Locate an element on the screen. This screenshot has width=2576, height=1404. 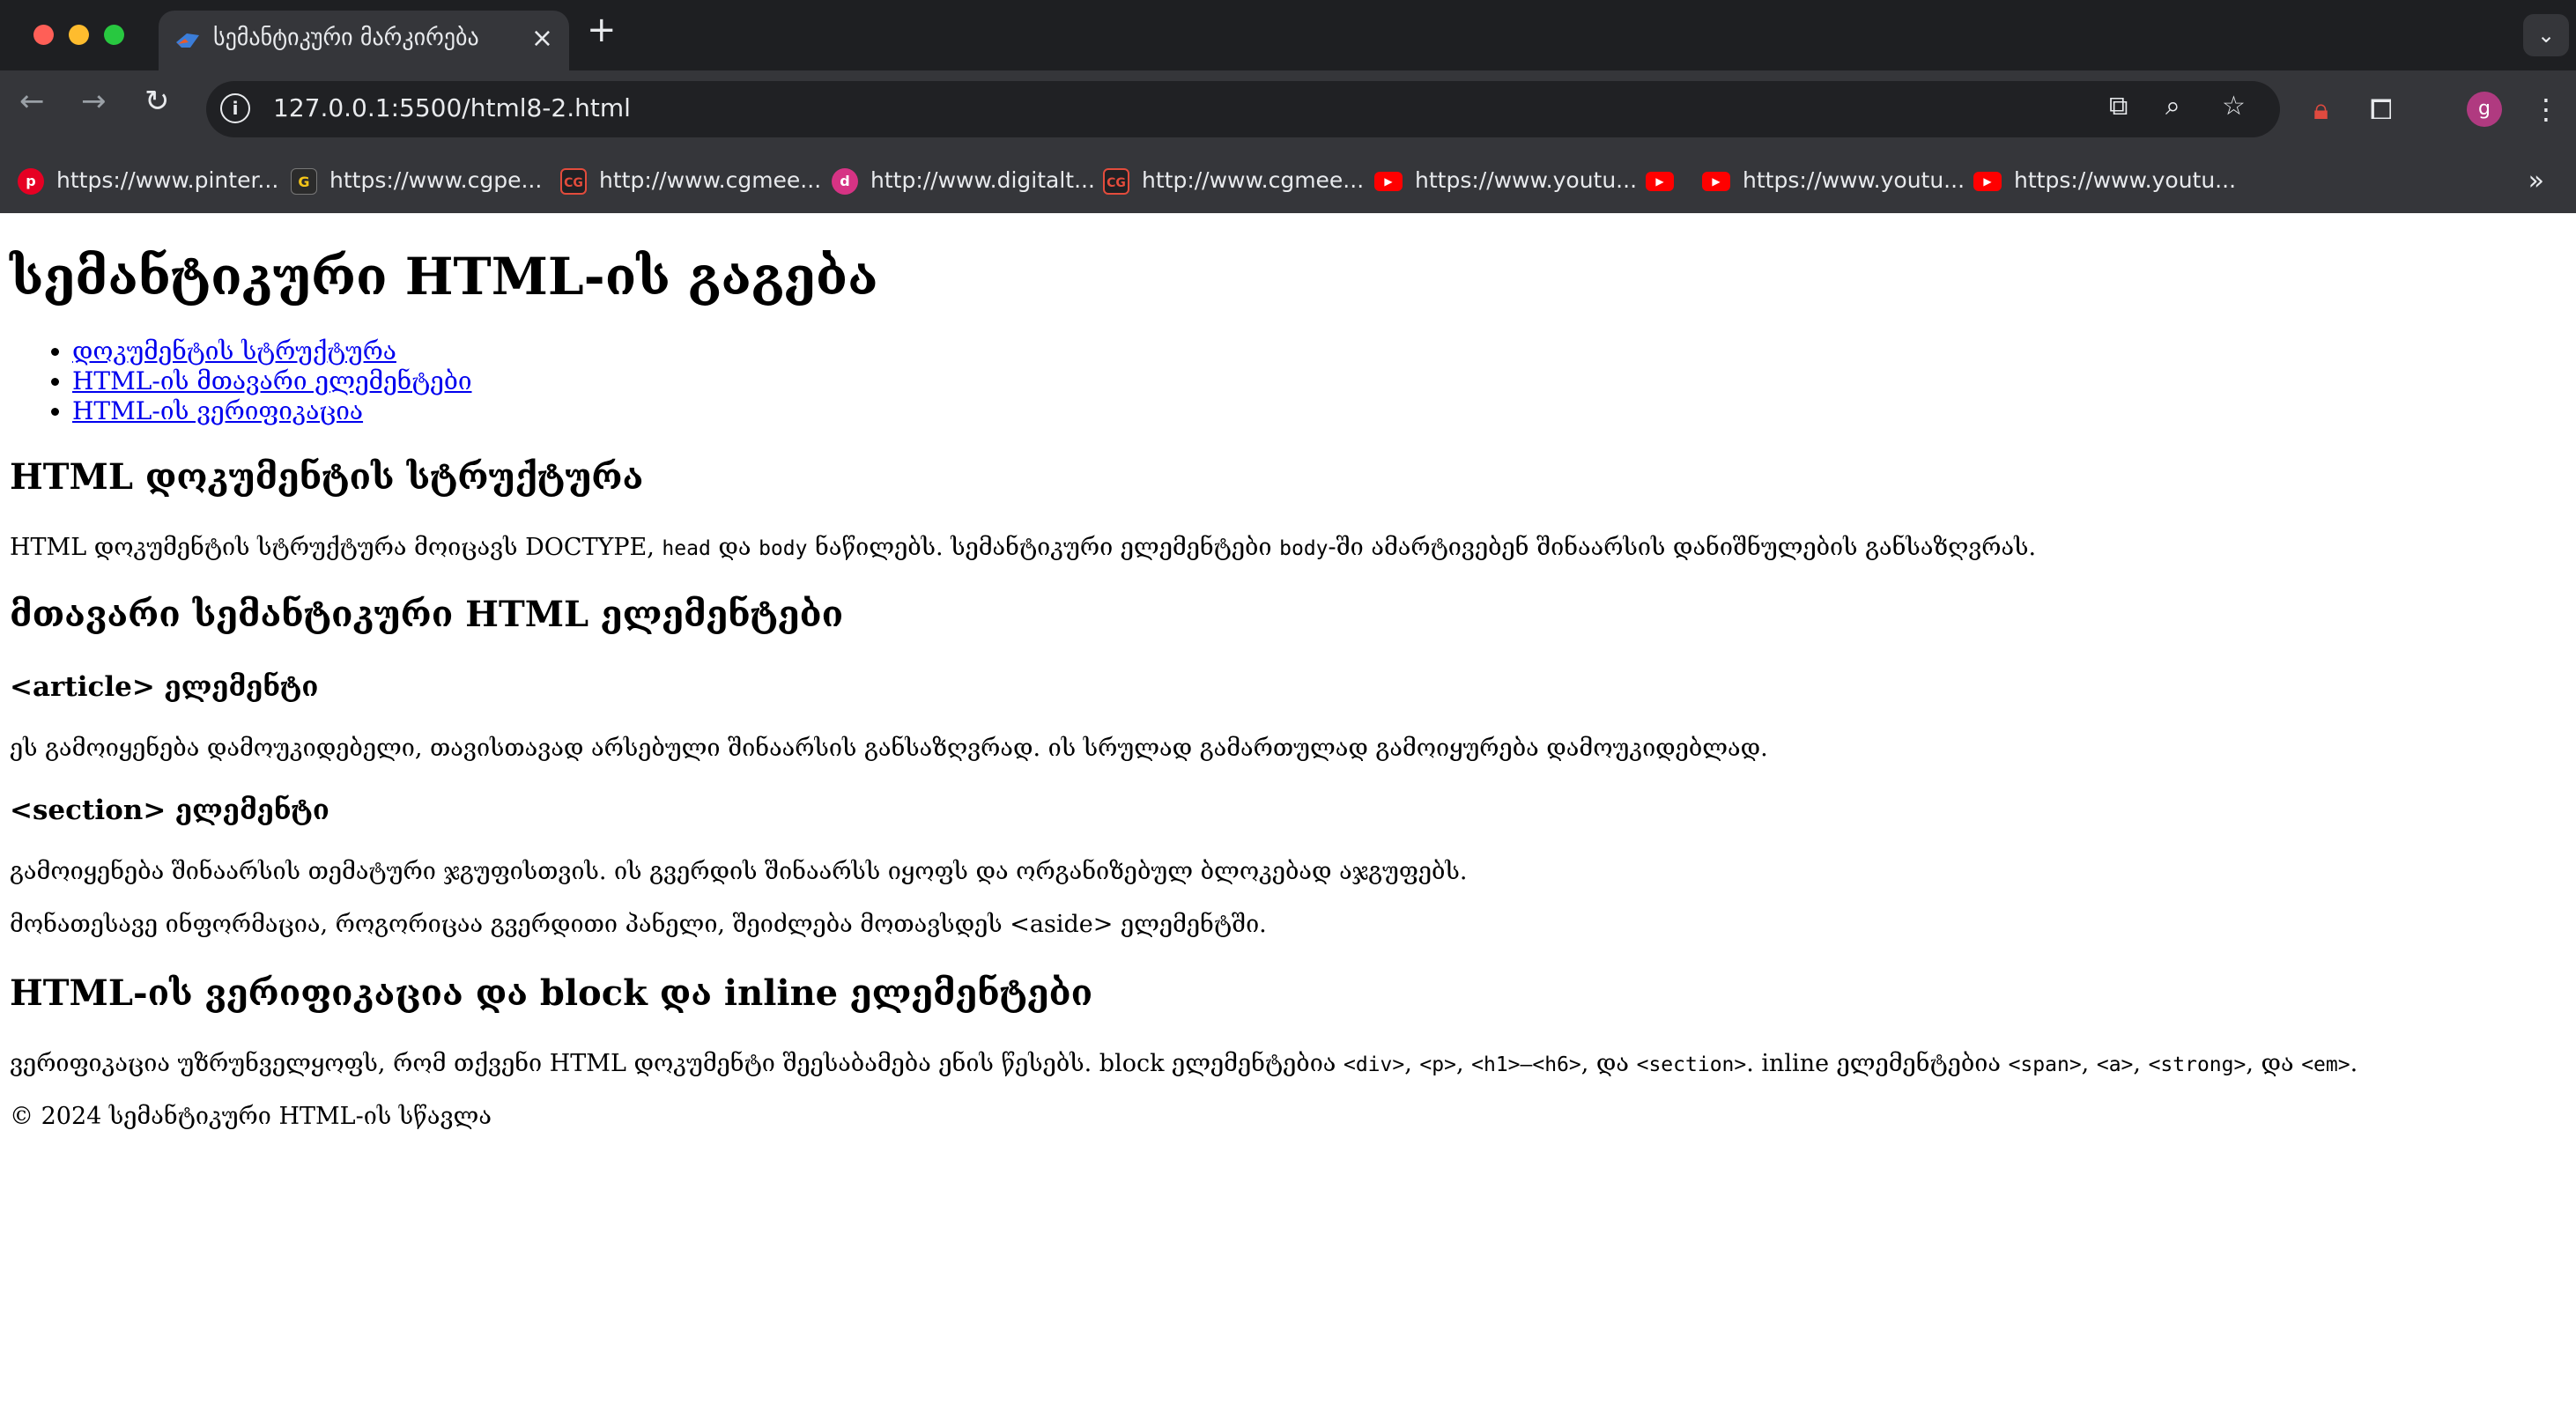
back-arrow-icon: ← is located at coordinates (32, 101).